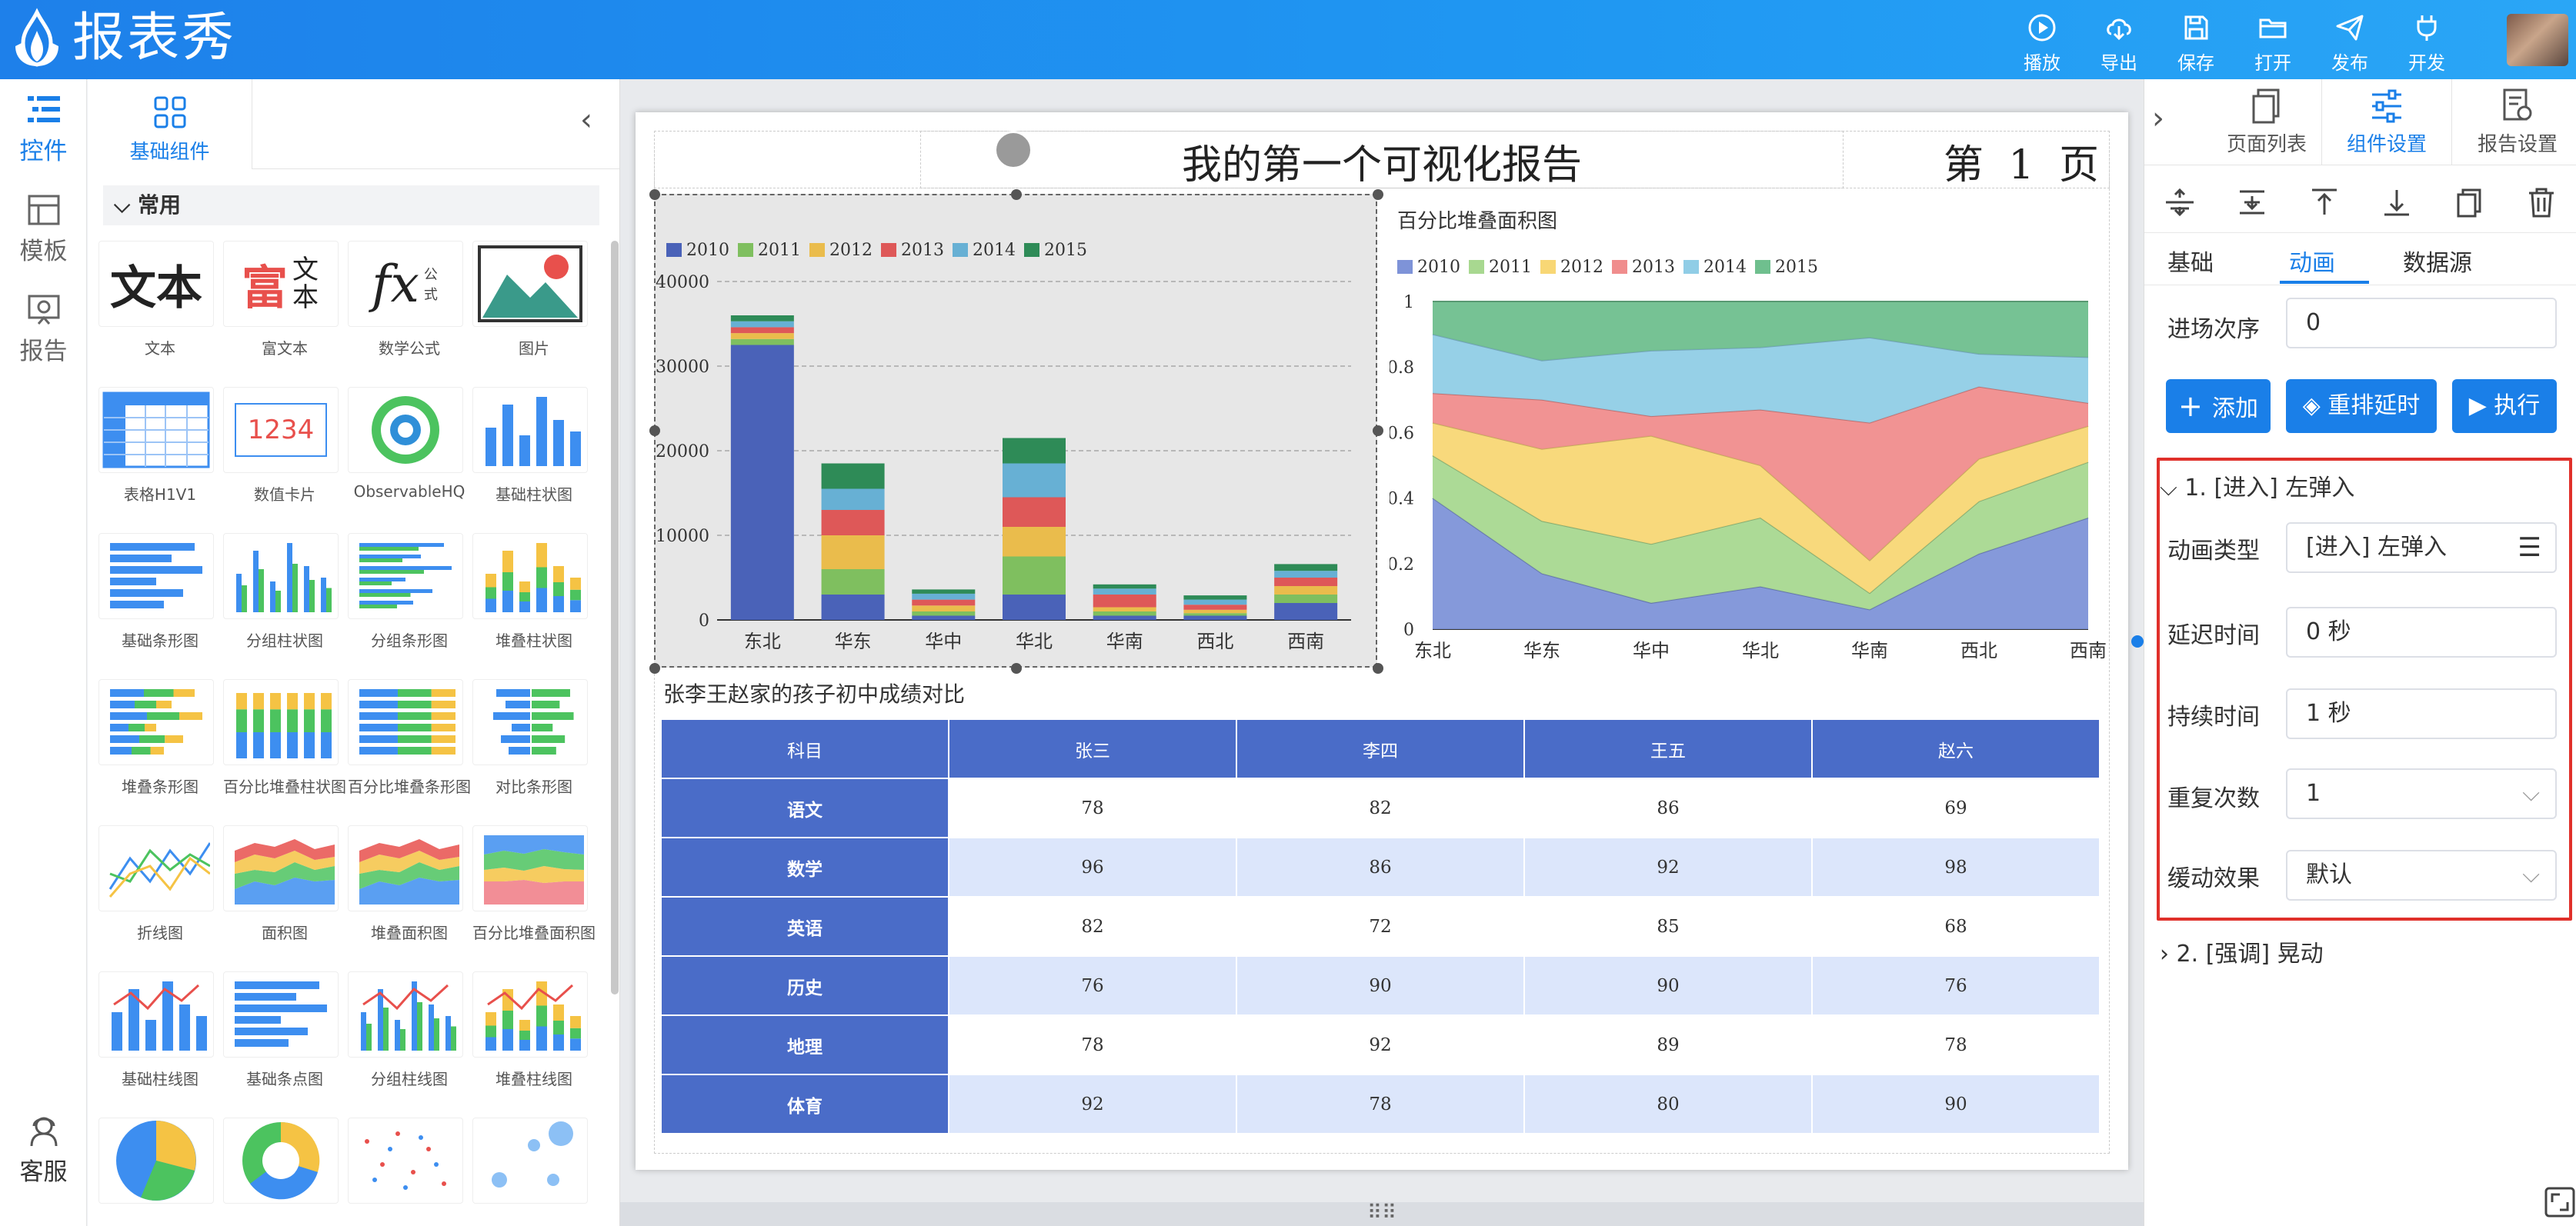 This screenshot has width=2576, height=1226. Describe the element at coordinates (2138, 641) in the screenshot. I see `scroll-indicator` at that location.